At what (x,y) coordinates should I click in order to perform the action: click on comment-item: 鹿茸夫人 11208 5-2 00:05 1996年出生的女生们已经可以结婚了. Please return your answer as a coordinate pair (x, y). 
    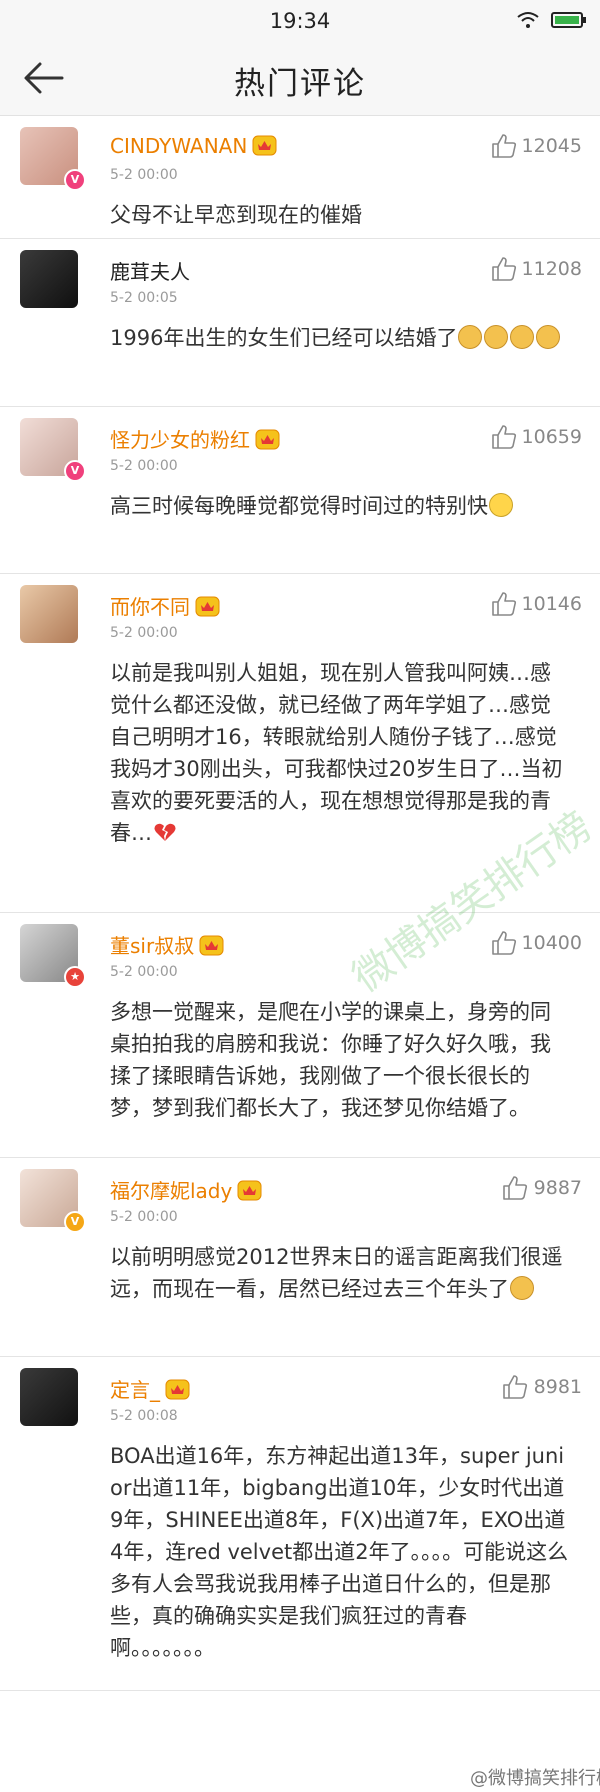
    Looking at the image, I should click on (300, 323).